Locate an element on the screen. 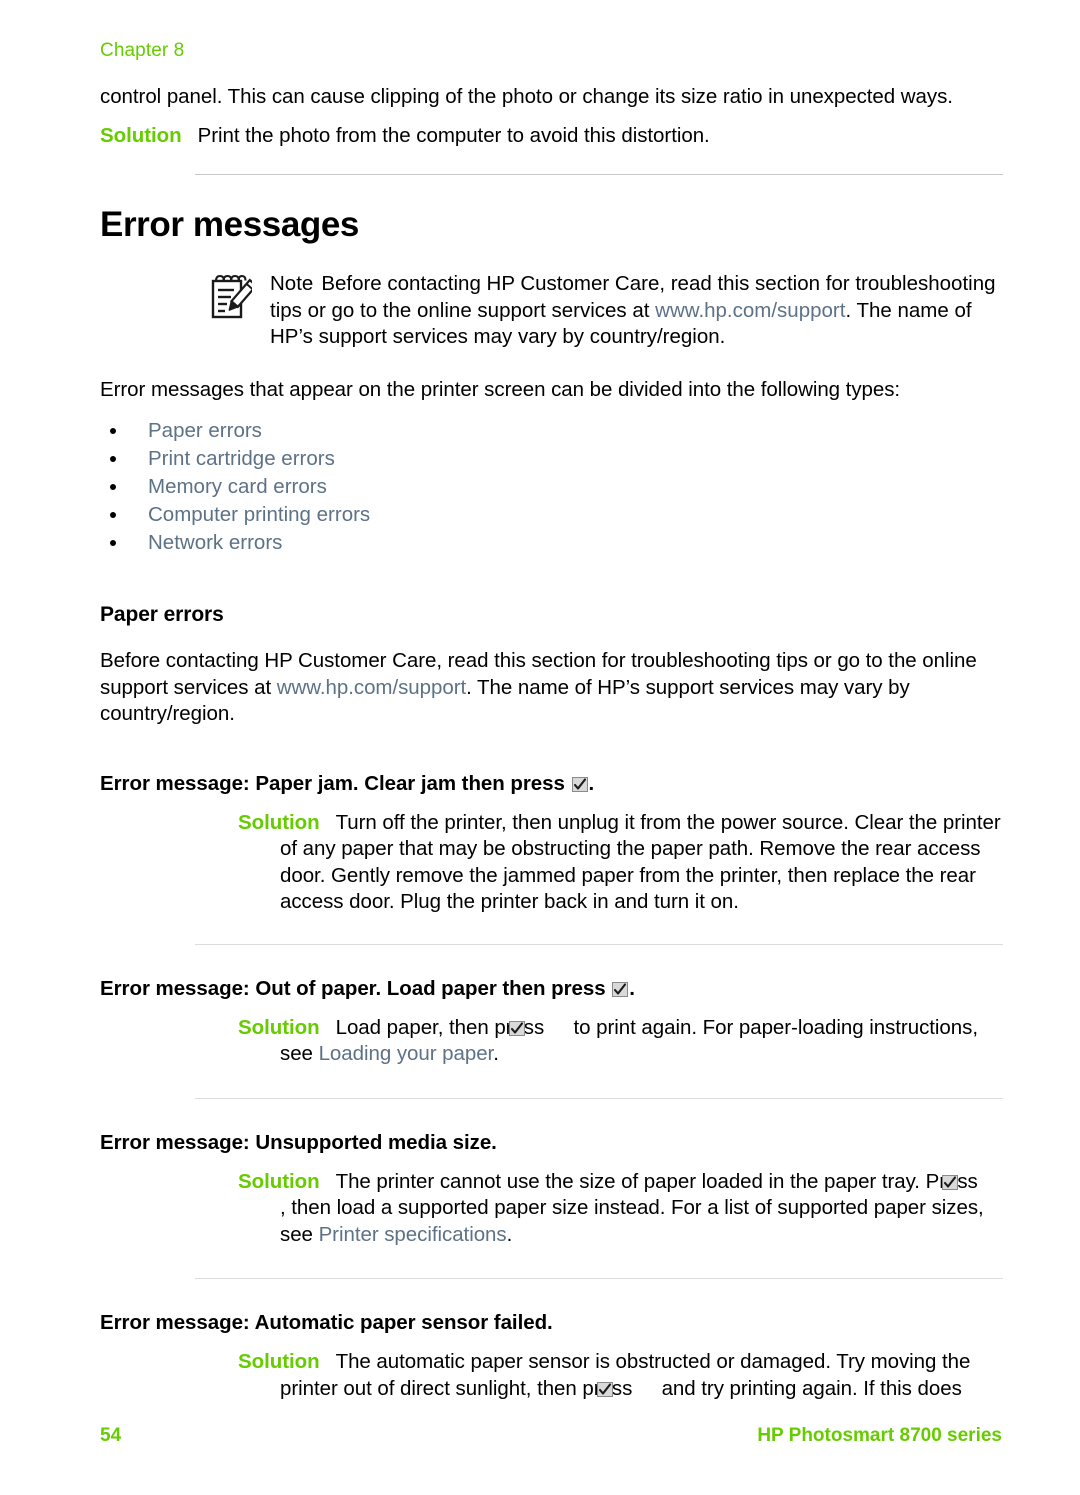  list-item: Memory card errors is located at coordinates (551, 487).